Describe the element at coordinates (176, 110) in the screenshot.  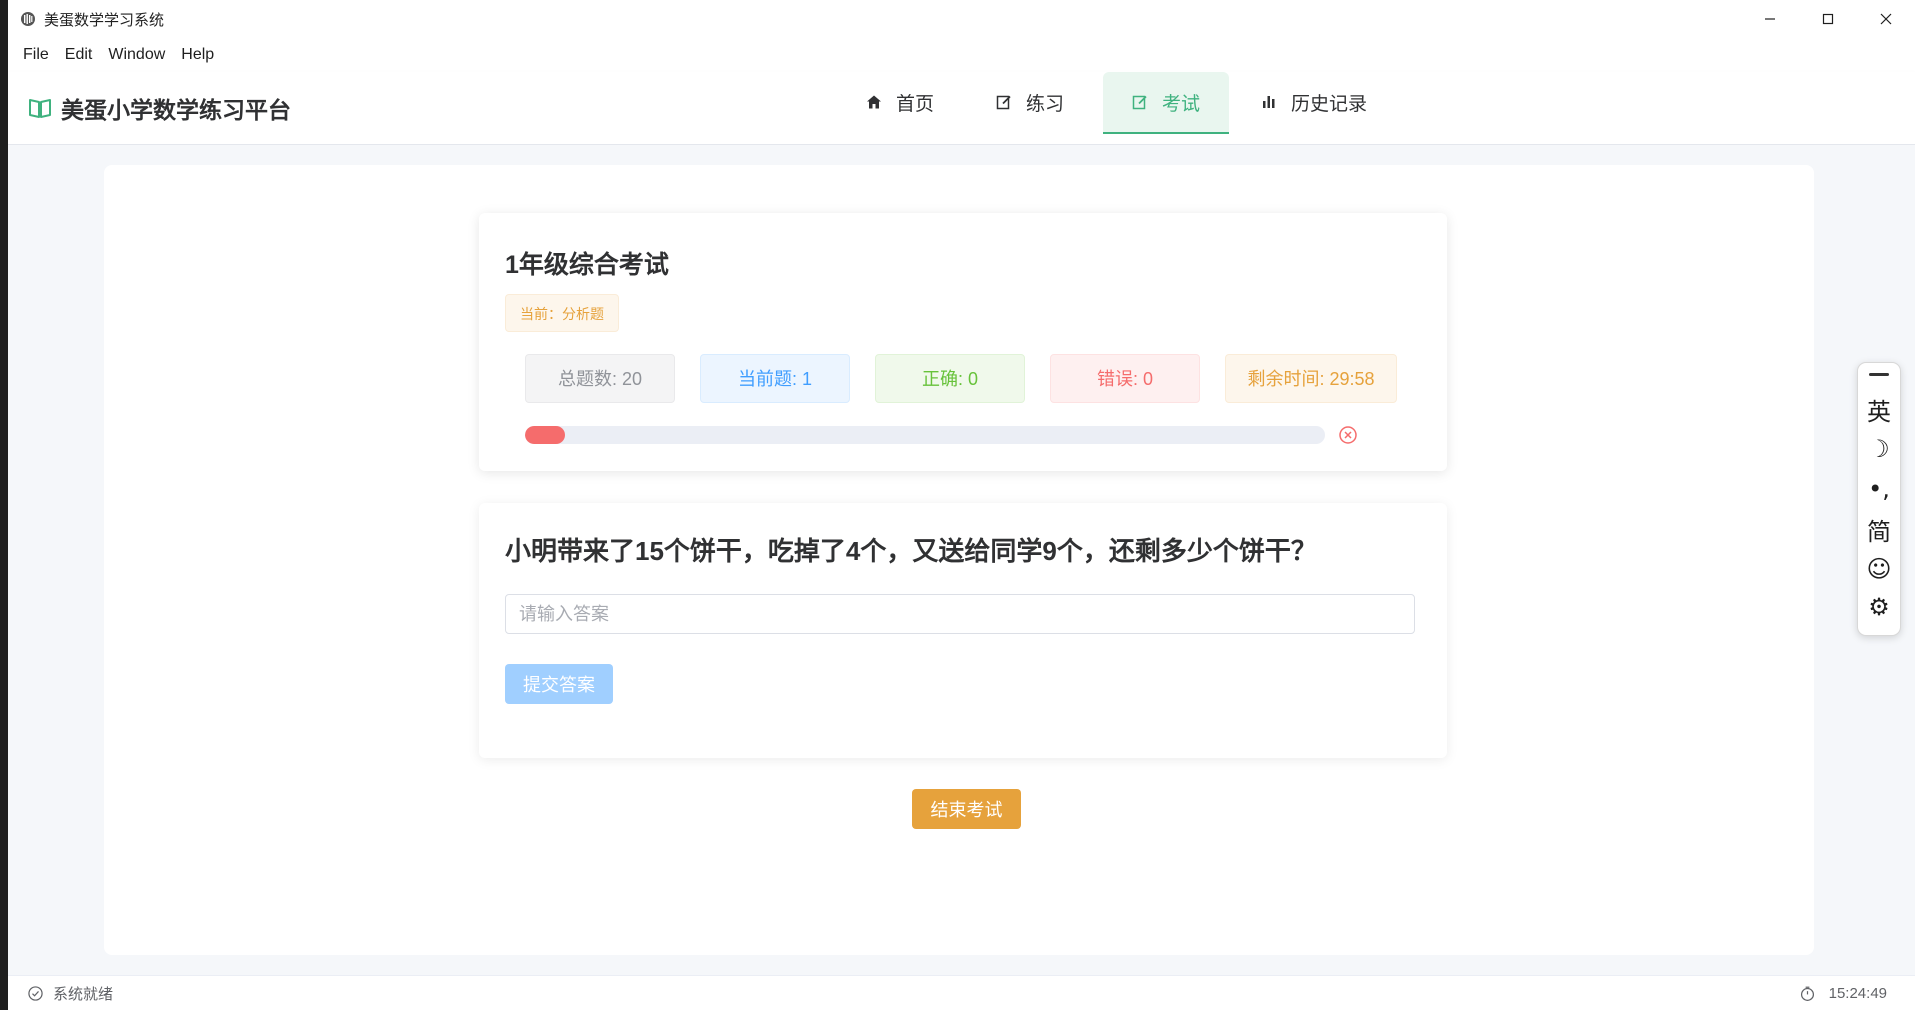
I see `brand-title: 美蛋小学数学练习平台` at that location.